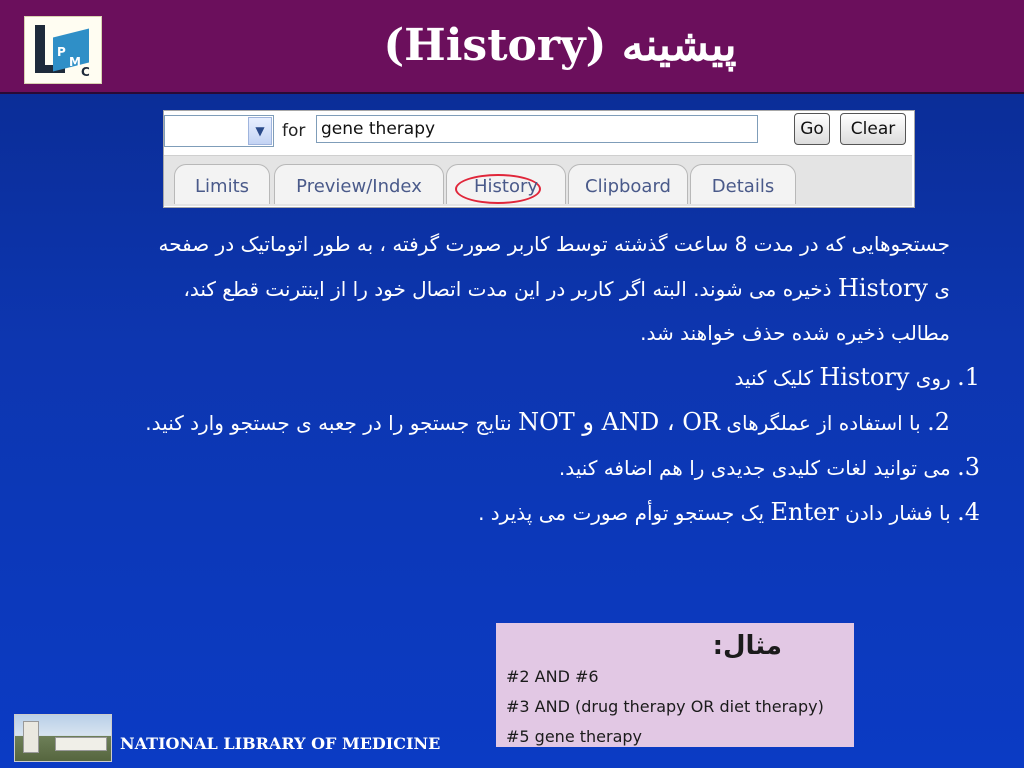 This screenshot has width=1024, height=768. I want to click on pmc-logo: P M C, so click(63, 50).